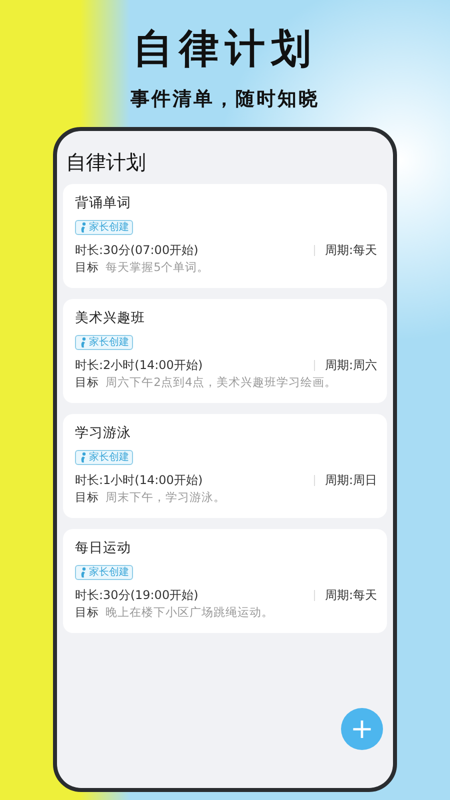 This screenshot has width=450, height=800. I want to click on goal-text: 周六下午2点到4点，美术兴趣班学习绘画。, so click(221, 382).